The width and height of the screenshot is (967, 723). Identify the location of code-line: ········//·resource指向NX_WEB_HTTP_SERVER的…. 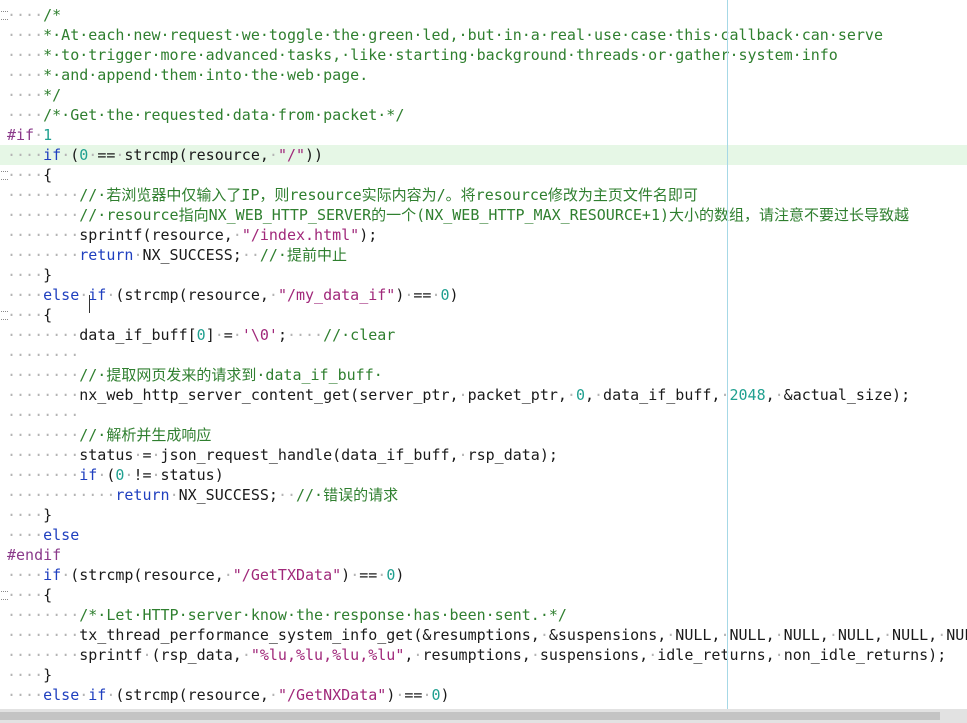
(483, 215).